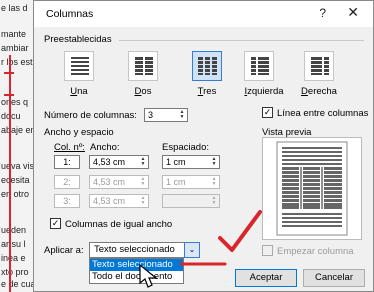 The height and width of the screenshot is (292, 374). What do you see at coordinates (119, 224) in the screenshot?
I see `equal-width-label: Columnas de igual ancho` at bounding box center [119, 224].